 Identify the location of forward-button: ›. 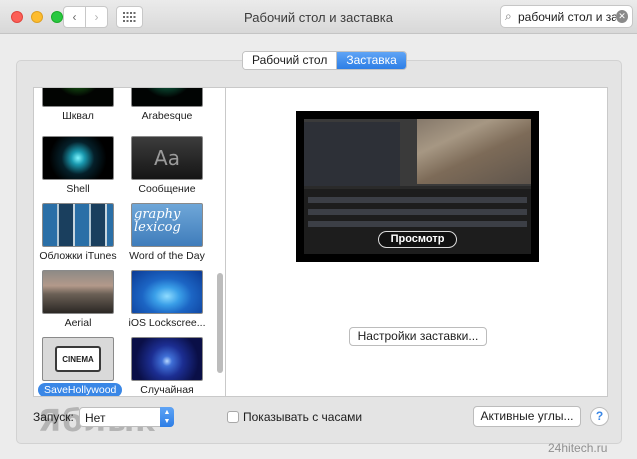
(96, 17).